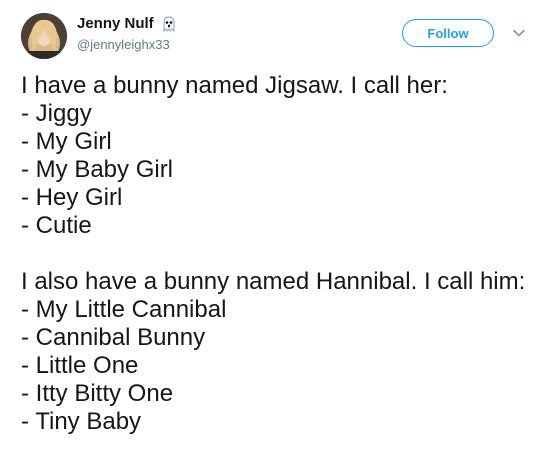  Describe the element at coordinates (66, 141) in the screenshot. I see `tweet-list-item: - My Girl` at that location.